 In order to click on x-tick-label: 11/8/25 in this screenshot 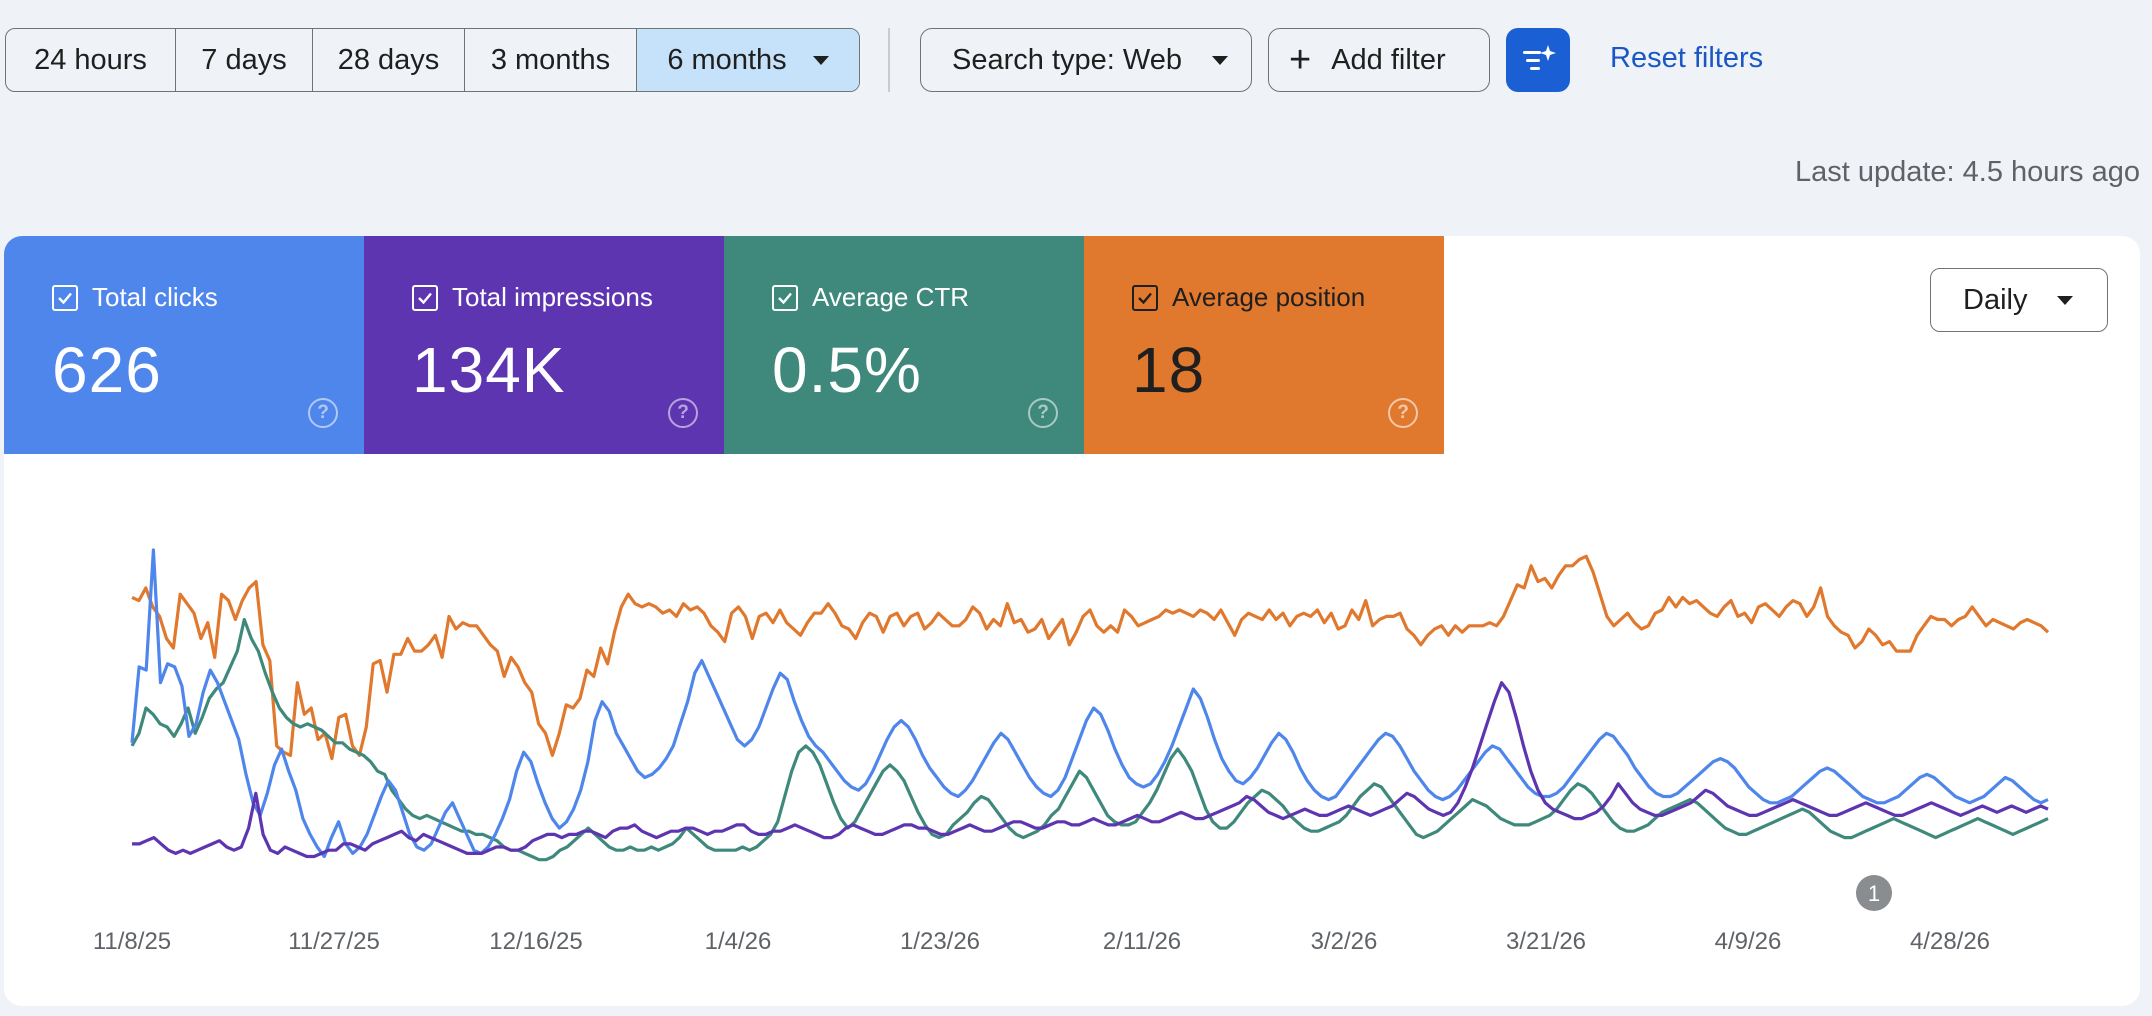, I will do `click(132, 941)`.